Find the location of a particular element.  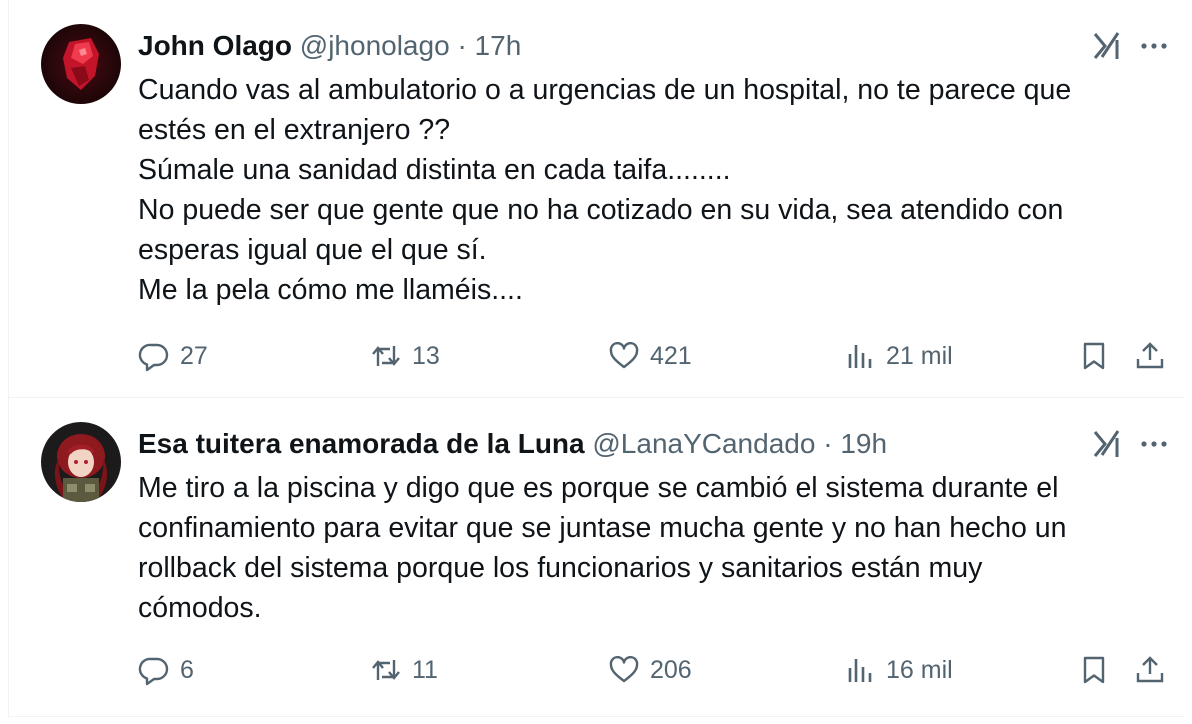

author-handle: @LanaYCandado is located at coordinates (703, 443).